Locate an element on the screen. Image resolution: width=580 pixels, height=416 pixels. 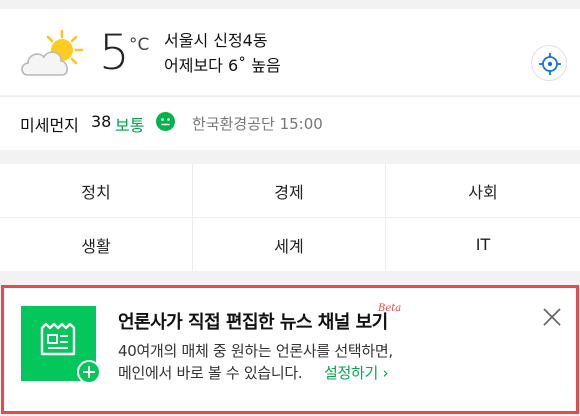
promo-description-line2: 메인에서 바로 볼 수 있습니다. is located at coordinates (210, 373).